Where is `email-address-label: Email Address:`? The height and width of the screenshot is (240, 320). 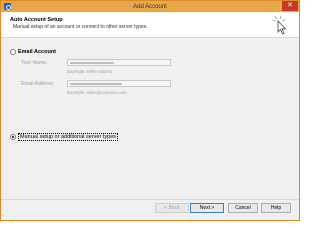 email-address-label: Email Address: is located at coordinates (38, 84).